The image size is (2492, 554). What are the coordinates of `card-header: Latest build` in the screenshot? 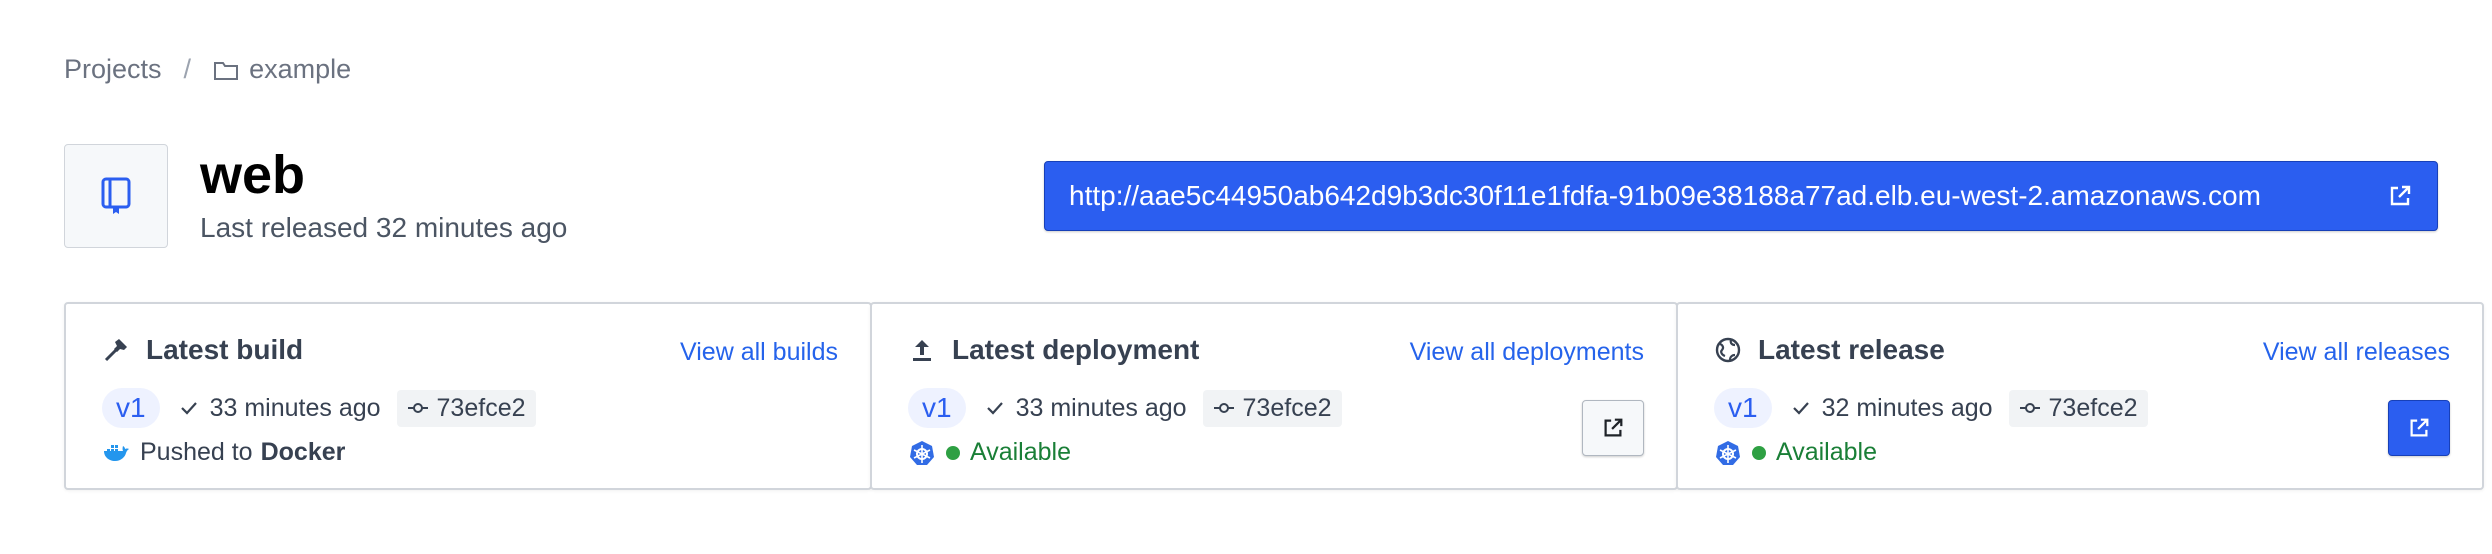 It's located at (202, 350).